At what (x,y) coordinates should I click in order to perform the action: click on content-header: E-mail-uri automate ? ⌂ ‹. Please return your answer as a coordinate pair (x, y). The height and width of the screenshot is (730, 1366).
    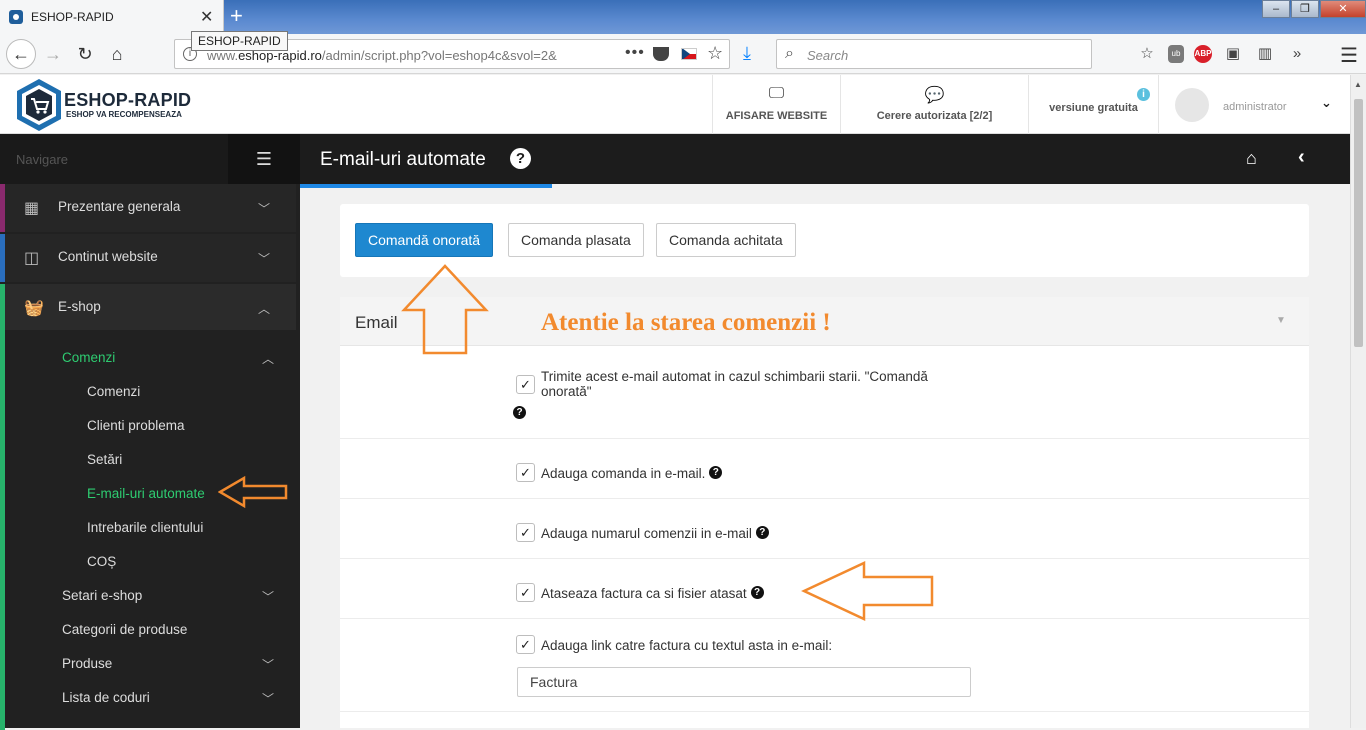
    Looking at the image, I should click on (825, 159).